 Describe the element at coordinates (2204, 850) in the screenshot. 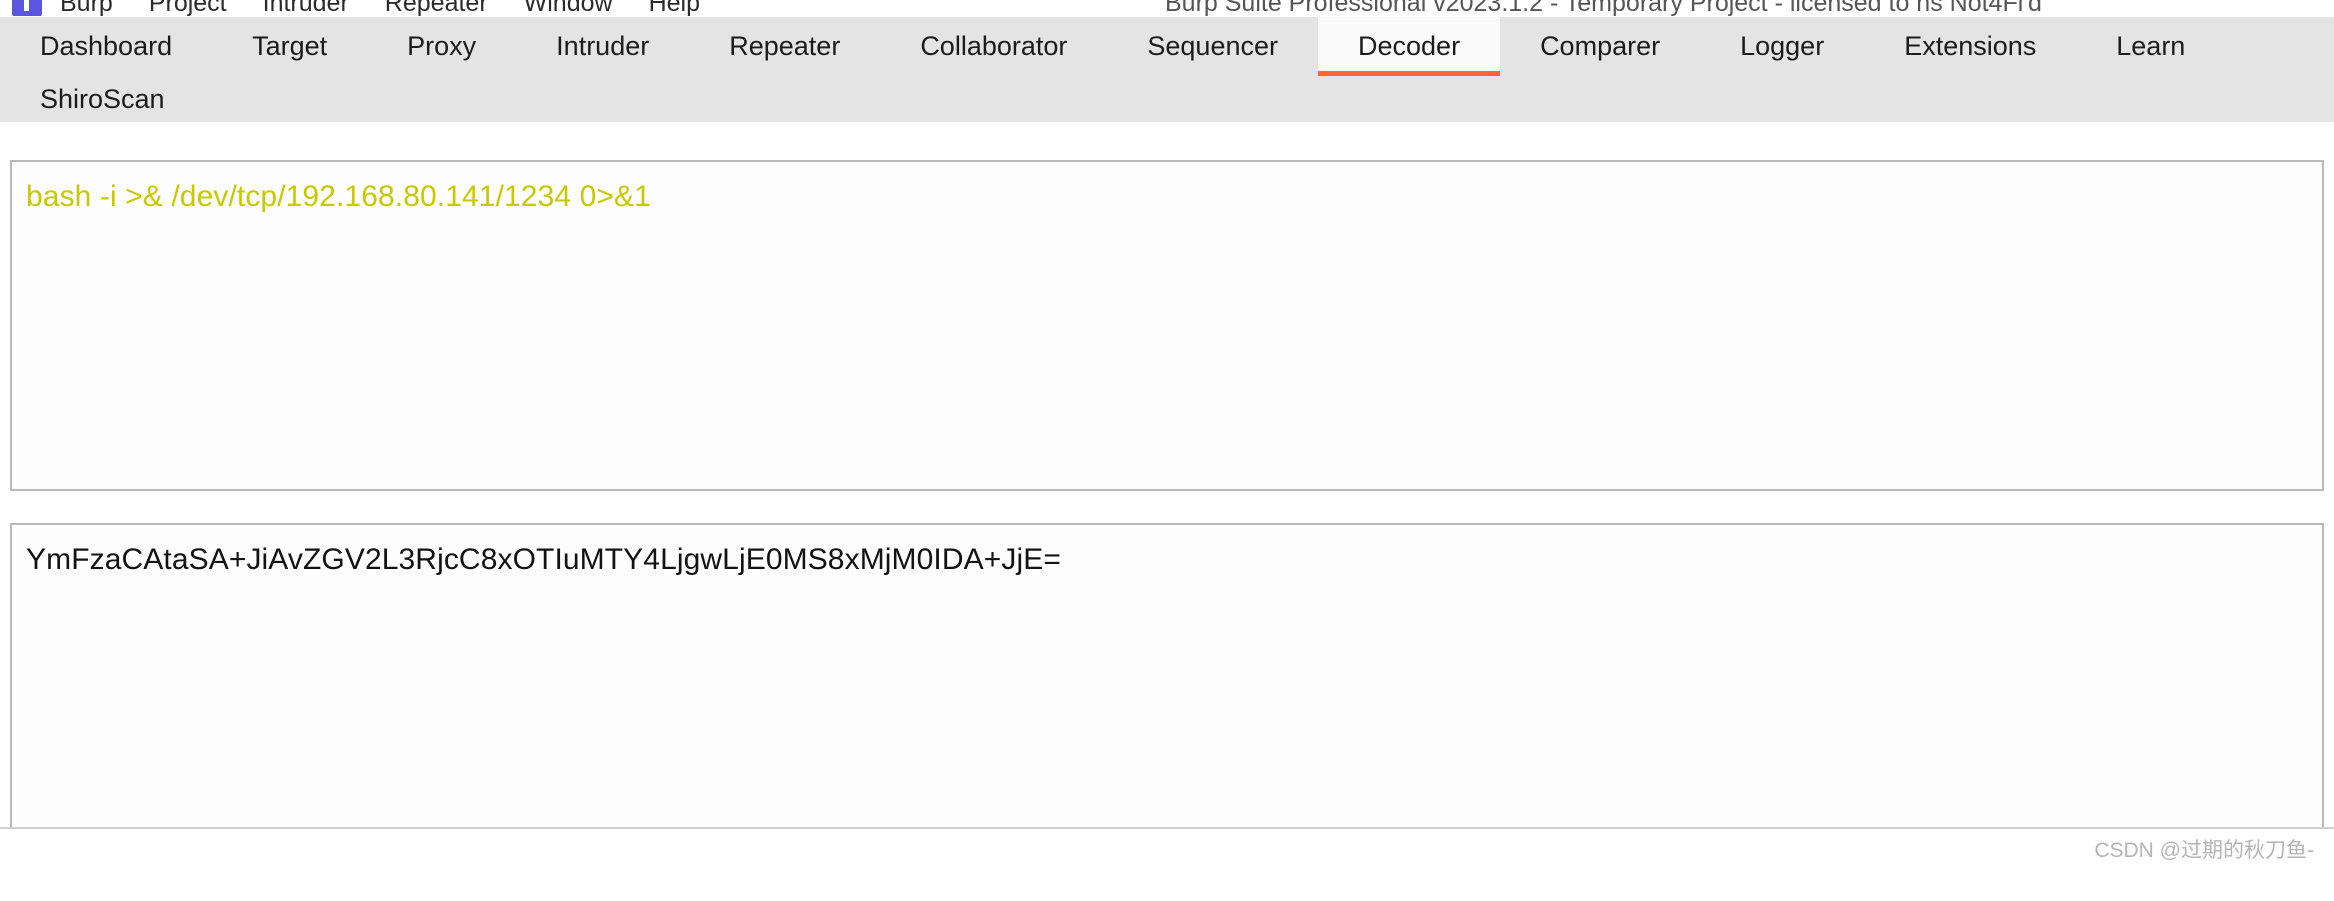

I see `csdn-watermark: CSDN @过期的秋刀鱼-` at that location.